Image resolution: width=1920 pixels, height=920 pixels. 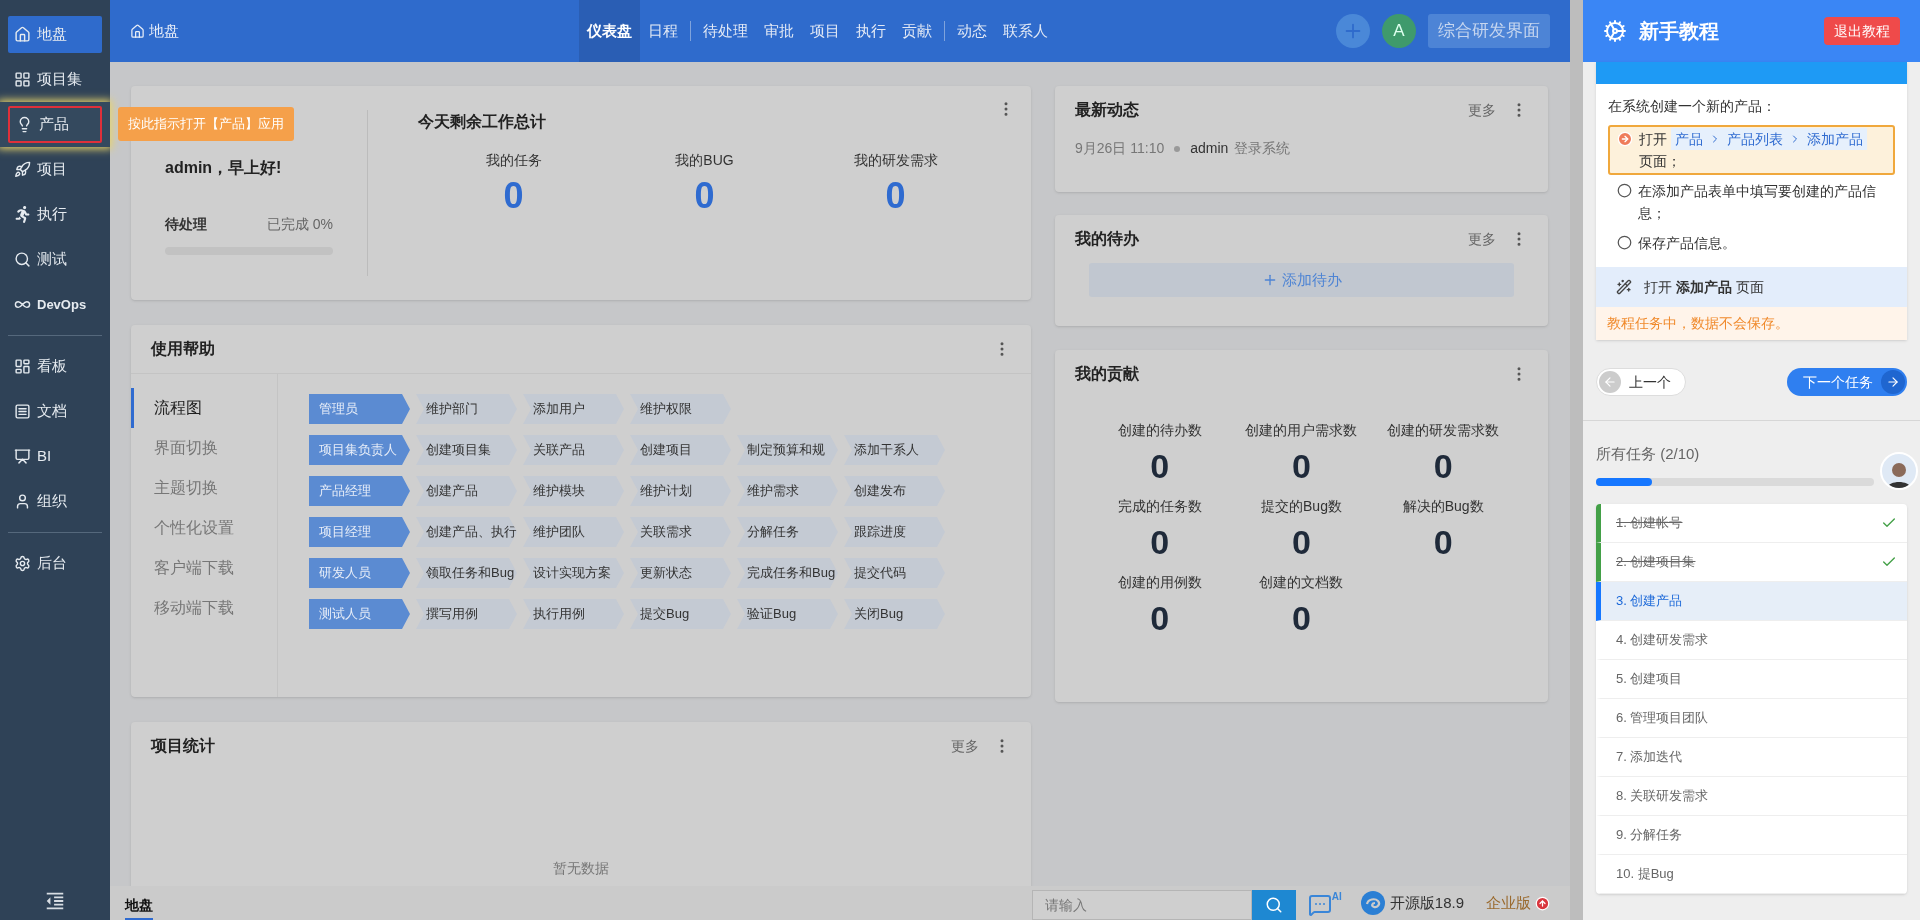 I want to click on home-link: 地盘, so click(x=154, y=31).